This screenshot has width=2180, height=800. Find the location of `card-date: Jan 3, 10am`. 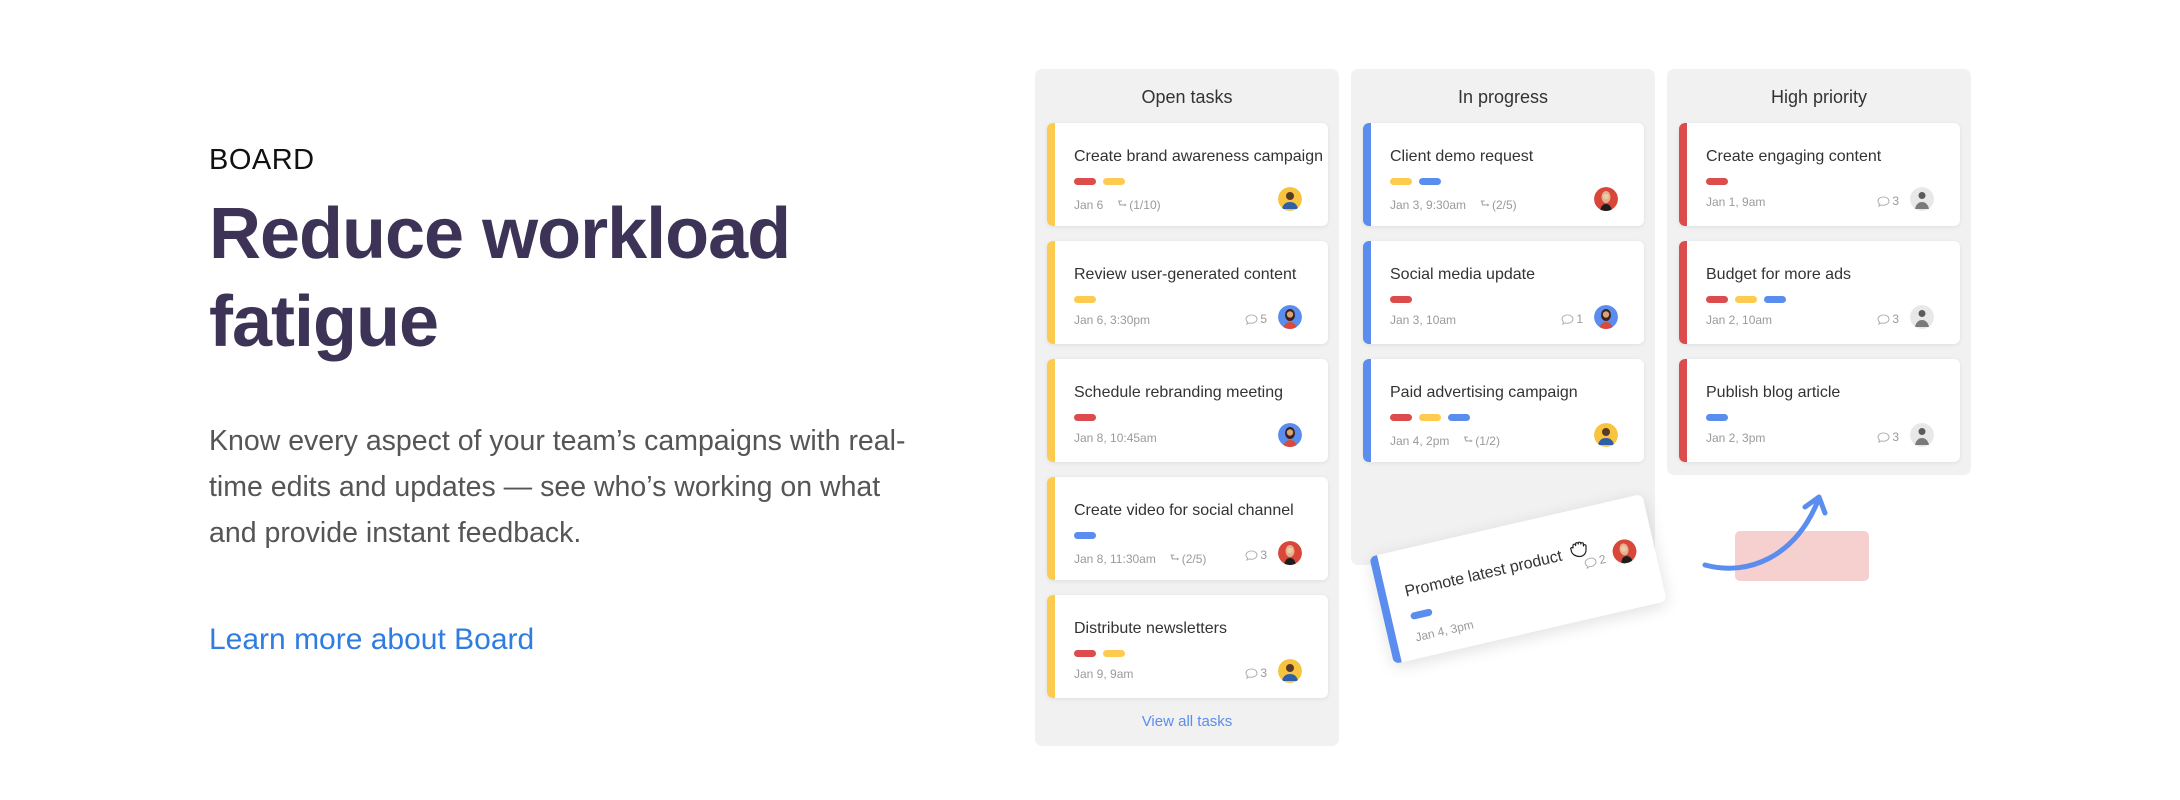

card-date: Jan 3, 10am is located at coordinates (1423, 320).